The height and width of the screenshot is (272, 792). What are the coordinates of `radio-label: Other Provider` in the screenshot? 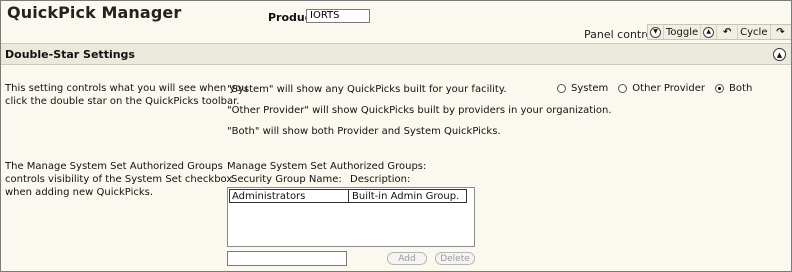 It's located at (669, 88).